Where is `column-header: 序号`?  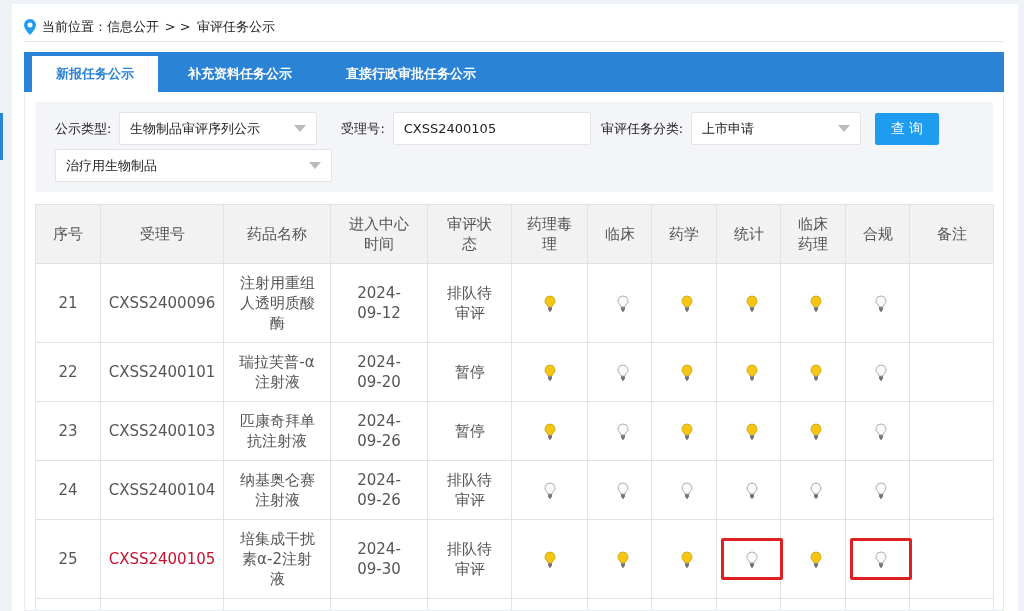 column-header: 序号 is located at coordinates (68, 234).